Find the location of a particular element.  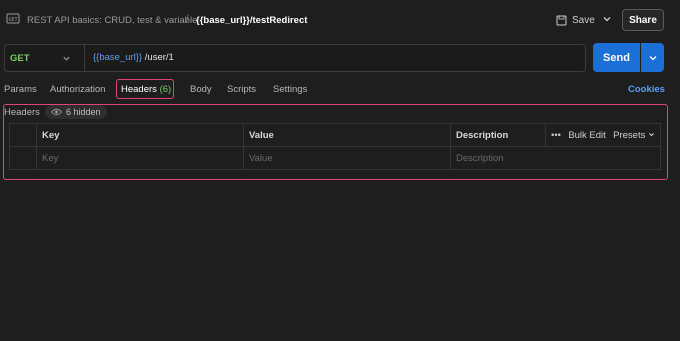

share-button: Share is located at coordinates (643, 20).